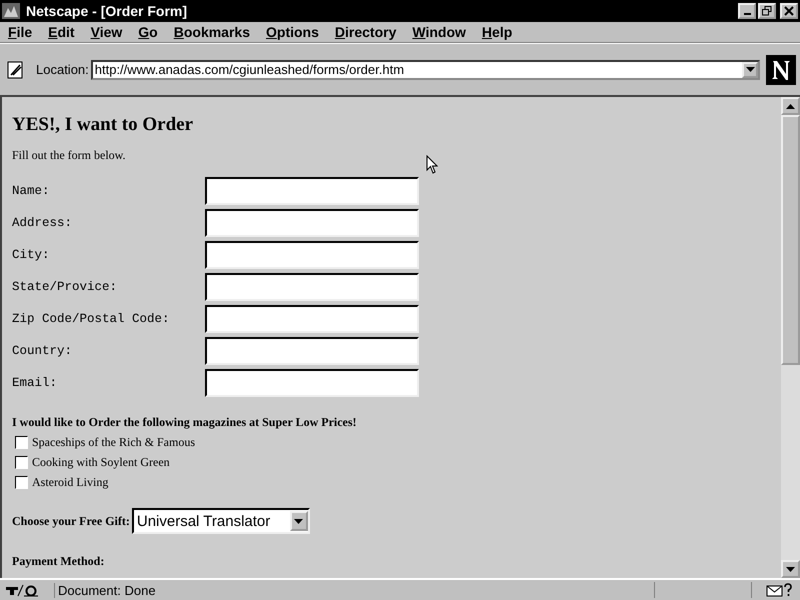 The height and width of the screenshot is (600, 800). What do you see at coordinates (185, 422) in the screenshot?
I see `section-heading: I would like to Order the following magazines at Super Low Prices!` at bounding box center [185, 422].